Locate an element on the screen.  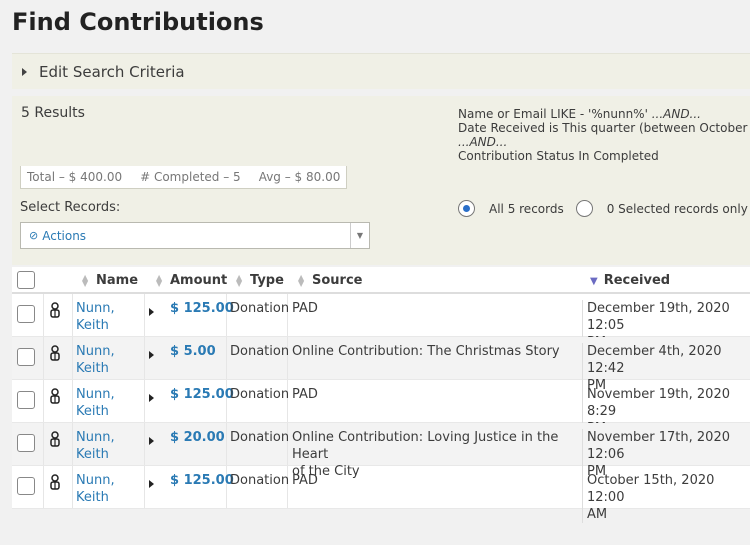
results-count: 5 Results is located at coordinates (53, 113).